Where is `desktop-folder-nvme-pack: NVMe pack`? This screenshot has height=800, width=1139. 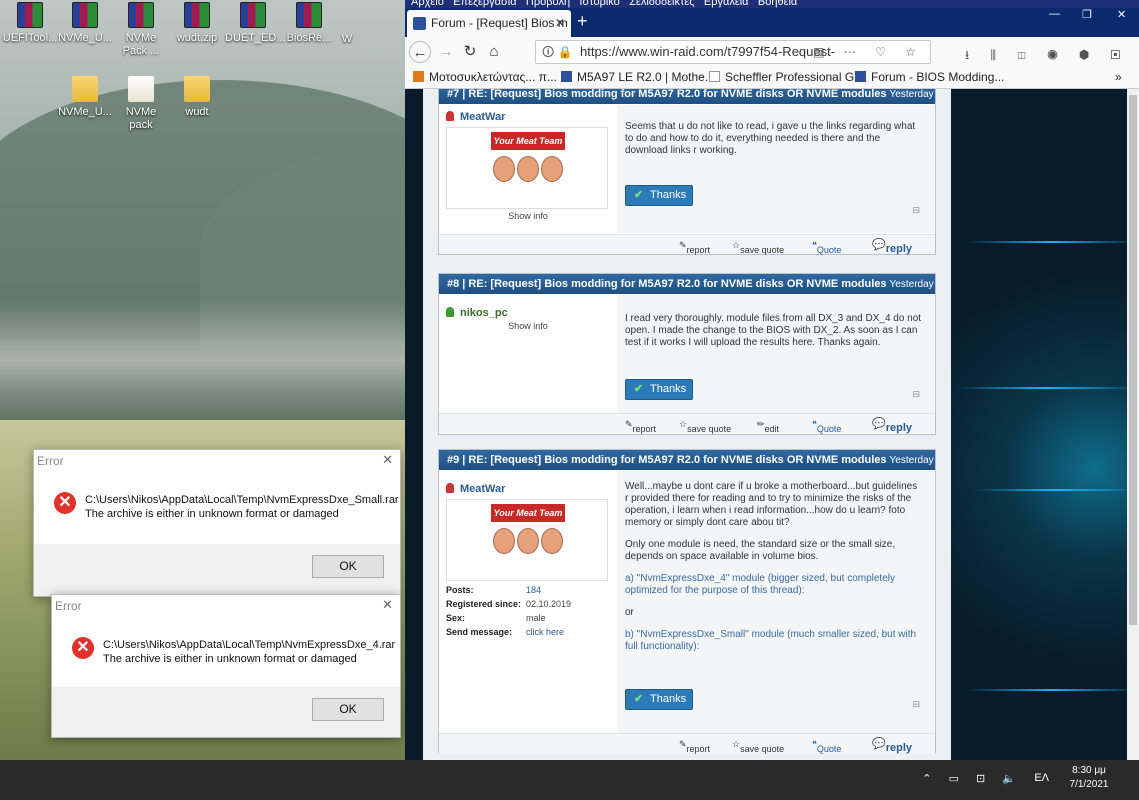
desktop-folder-nvme-pack: NVMe pack is located at coordinates (141, 104).